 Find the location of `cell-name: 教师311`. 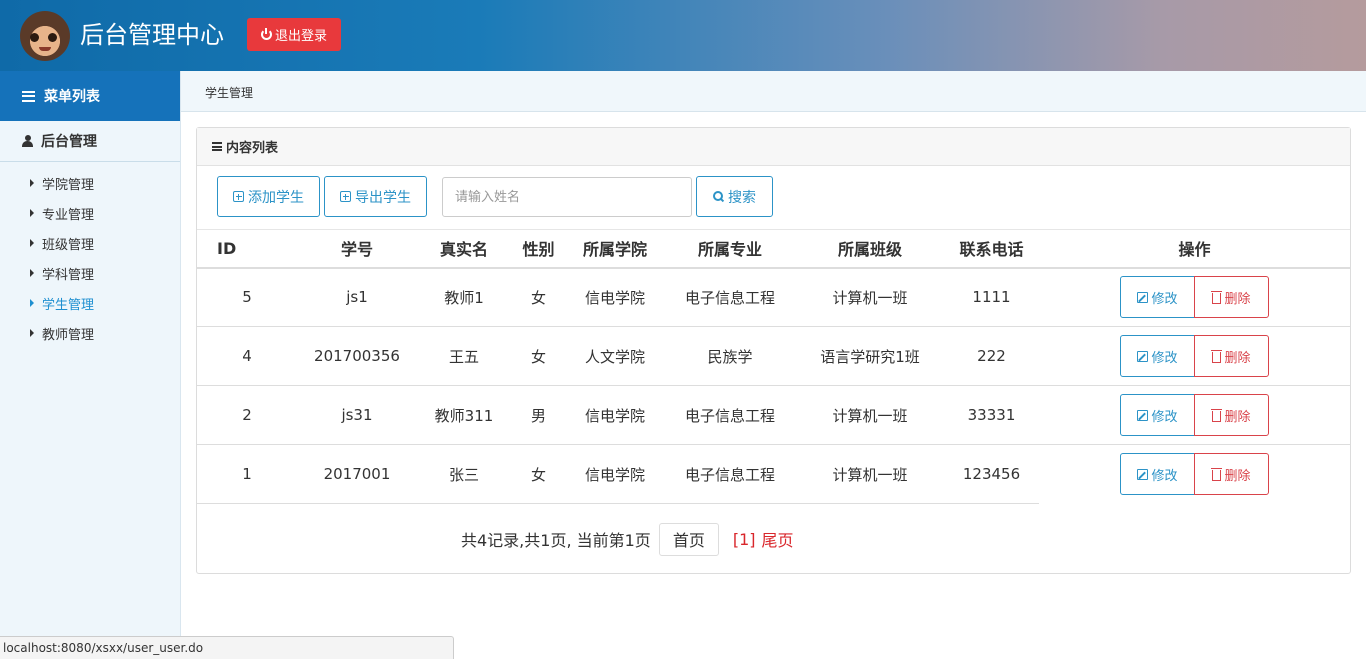

cell-name: 教师311 is located at coordinates (464, 415).